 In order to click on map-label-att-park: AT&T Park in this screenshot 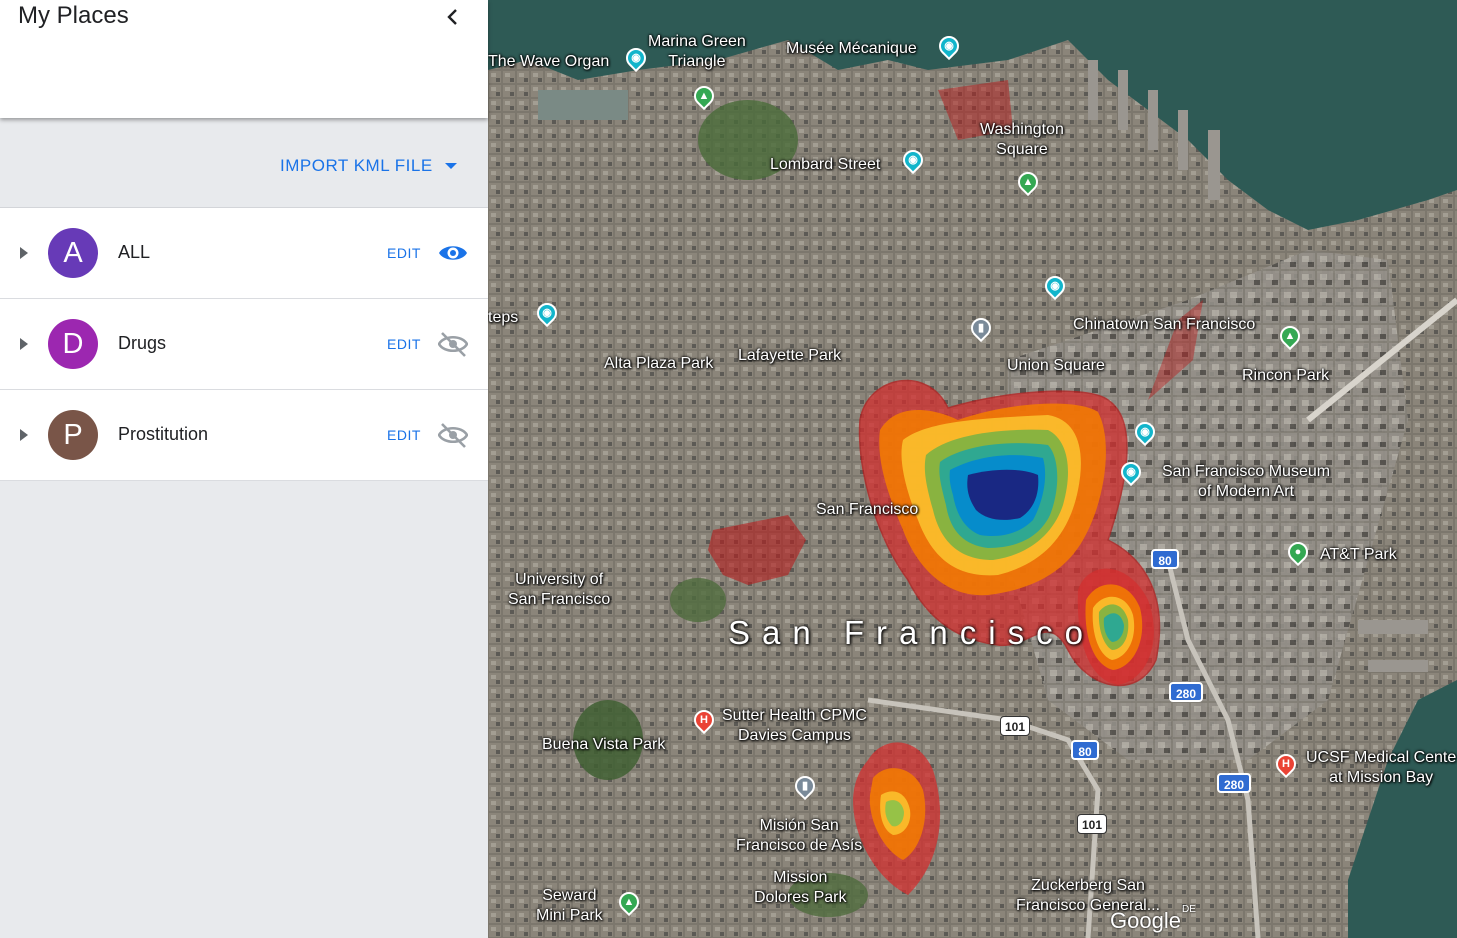, I will do `click(1358, 554)`.